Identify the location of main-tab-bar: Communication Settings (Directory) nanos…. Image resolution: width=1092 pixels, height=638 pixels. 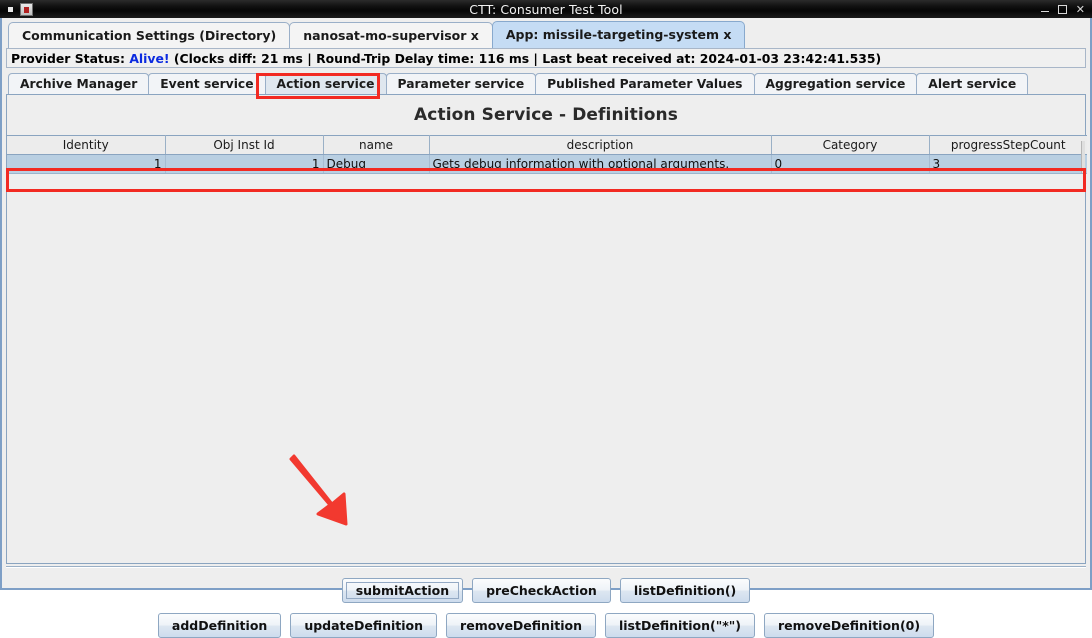
(546, 33).